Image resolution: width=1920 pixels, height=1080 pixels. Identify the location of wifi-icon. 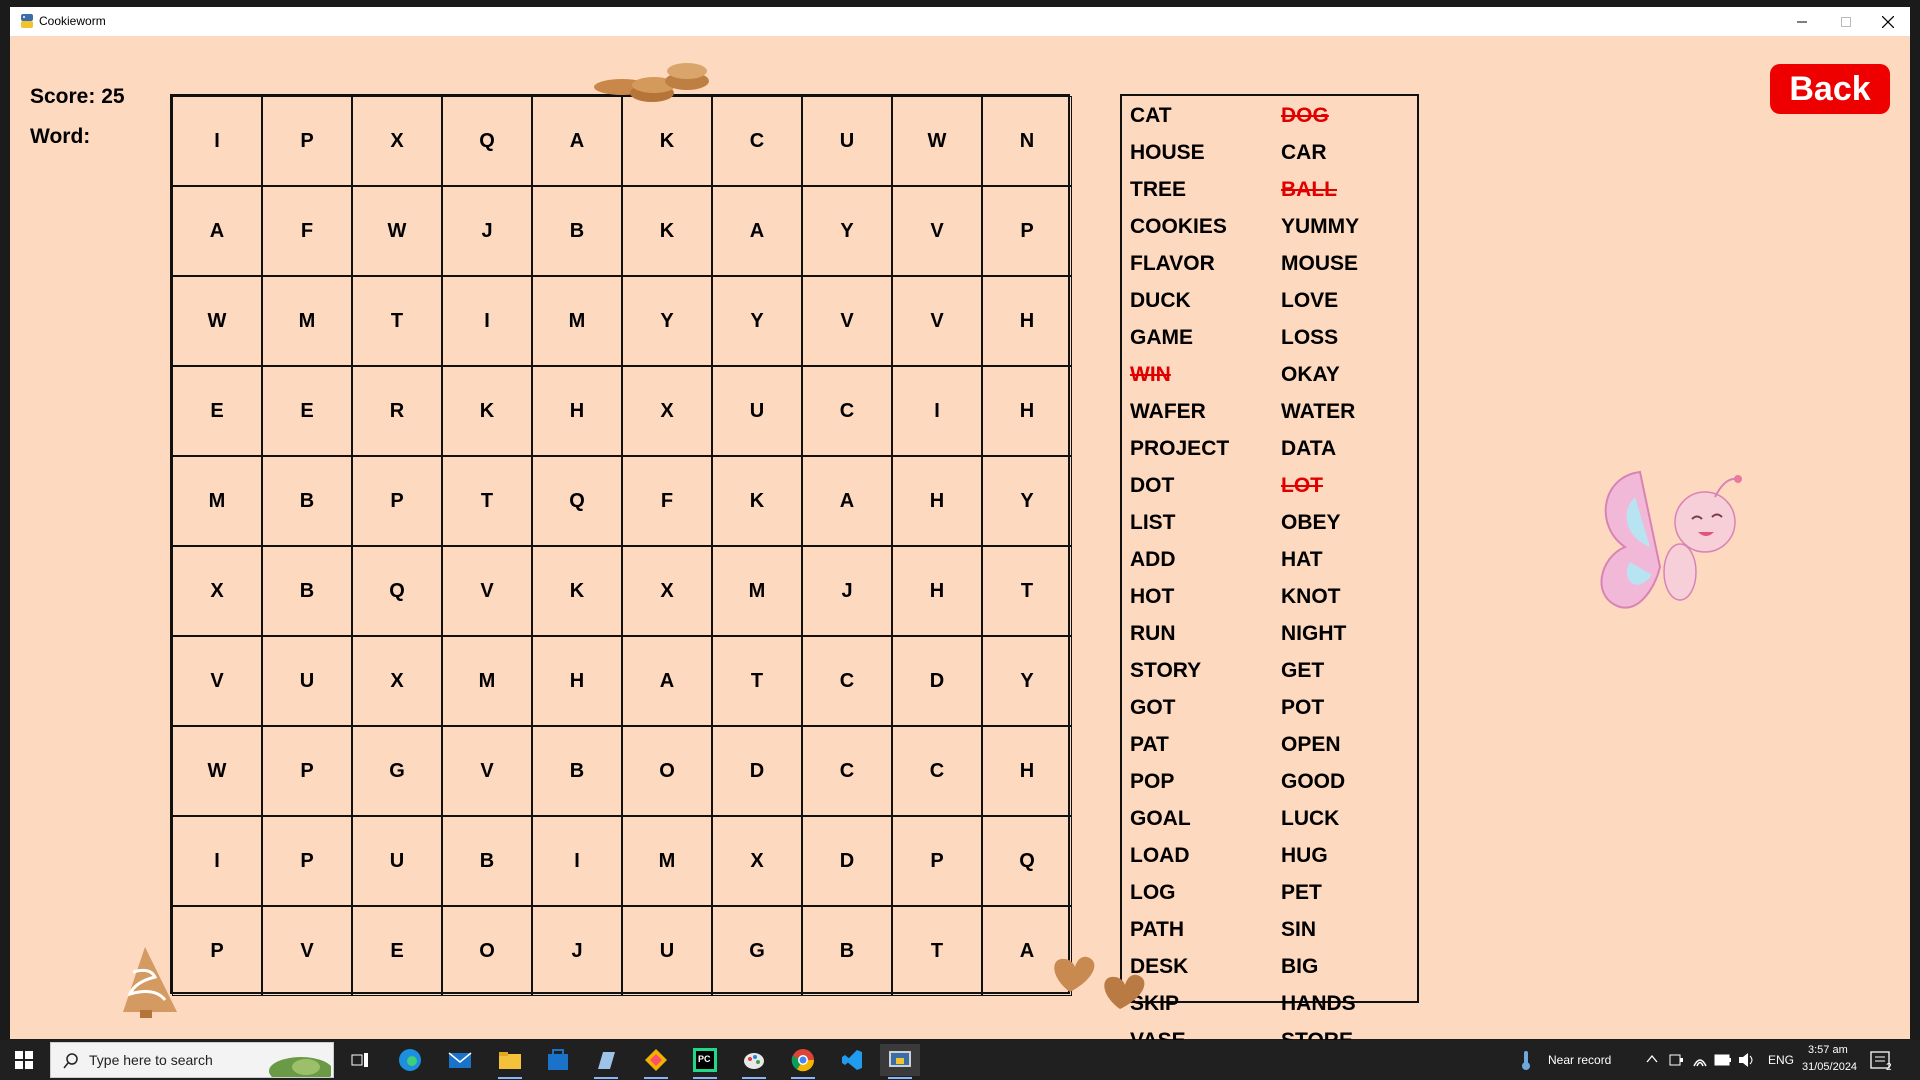
(1700, 1060).